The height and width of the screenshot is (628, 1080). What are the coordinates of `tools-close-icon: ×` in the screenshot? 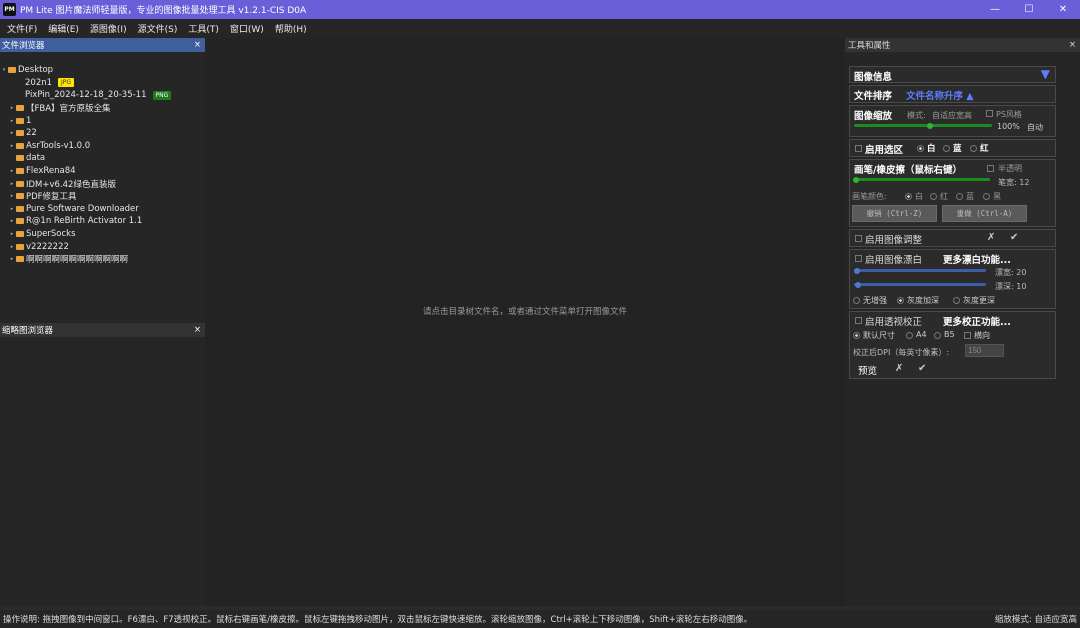 It's located at (1072, 45).